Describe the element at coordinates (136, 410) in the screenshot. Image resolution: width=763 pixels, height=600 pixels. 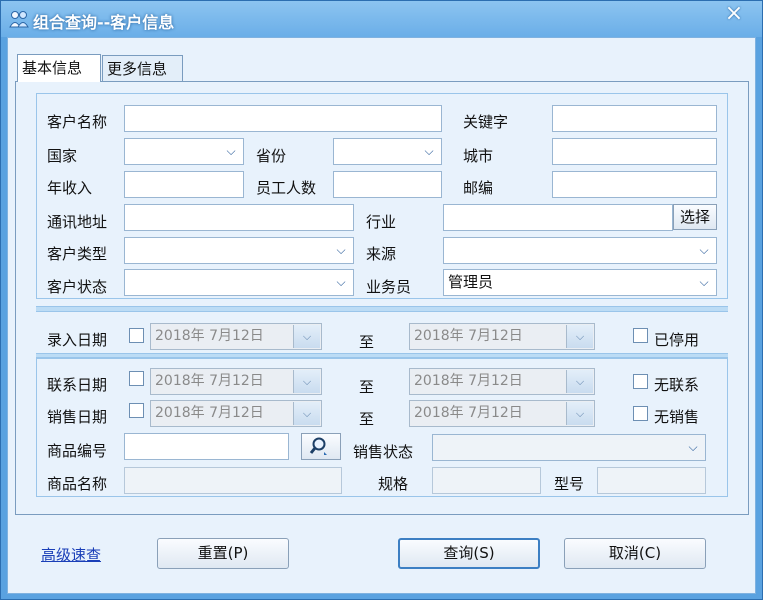
I see `sales-date-checkbox` at that location.